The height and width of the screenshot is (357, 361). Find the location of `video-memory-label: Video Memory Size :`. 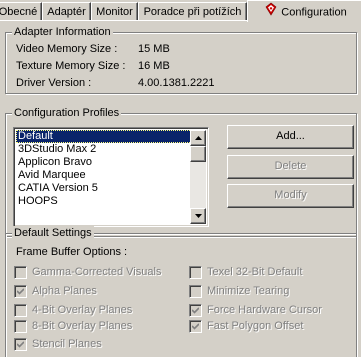

video-memory-label: Video Memory Size : is located at coordinates (67, 49).